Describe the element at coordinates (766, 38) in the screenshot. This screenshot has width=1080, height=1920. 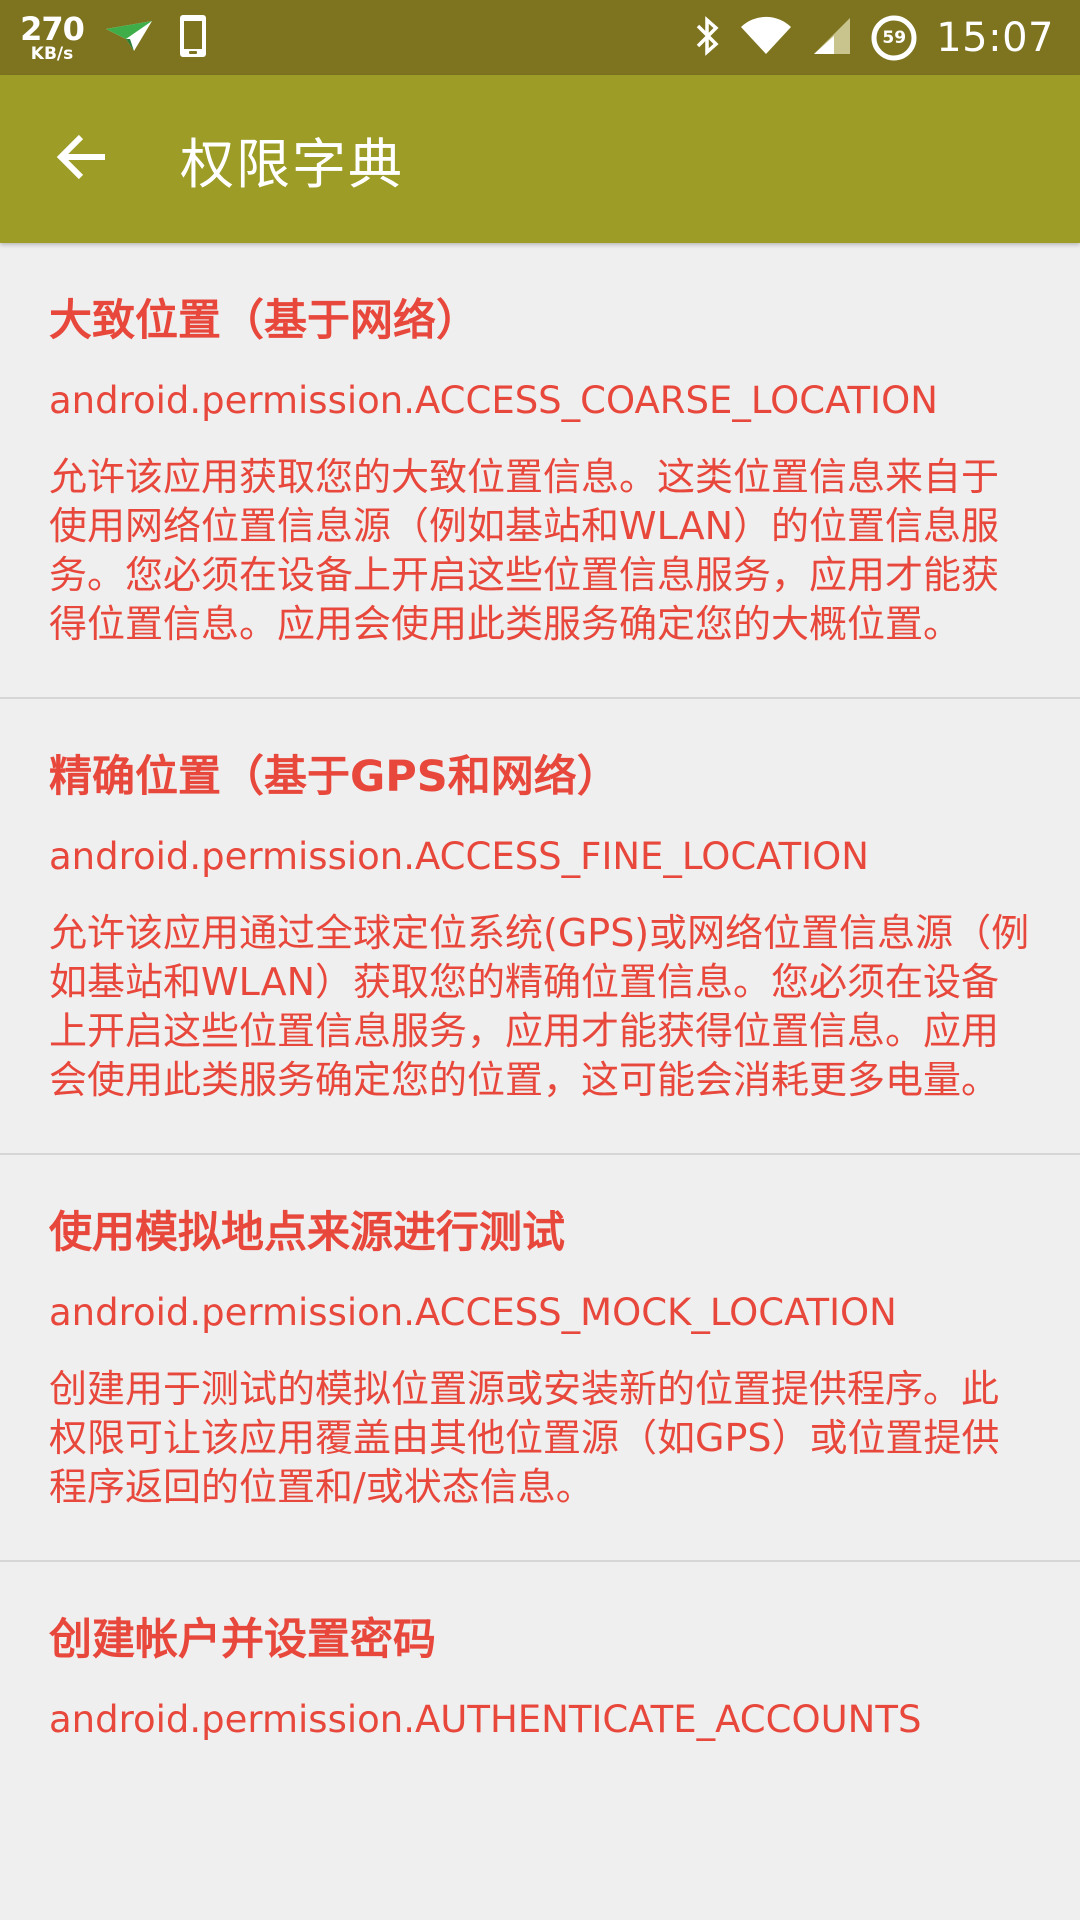
I see `wifi-icon` at that location.